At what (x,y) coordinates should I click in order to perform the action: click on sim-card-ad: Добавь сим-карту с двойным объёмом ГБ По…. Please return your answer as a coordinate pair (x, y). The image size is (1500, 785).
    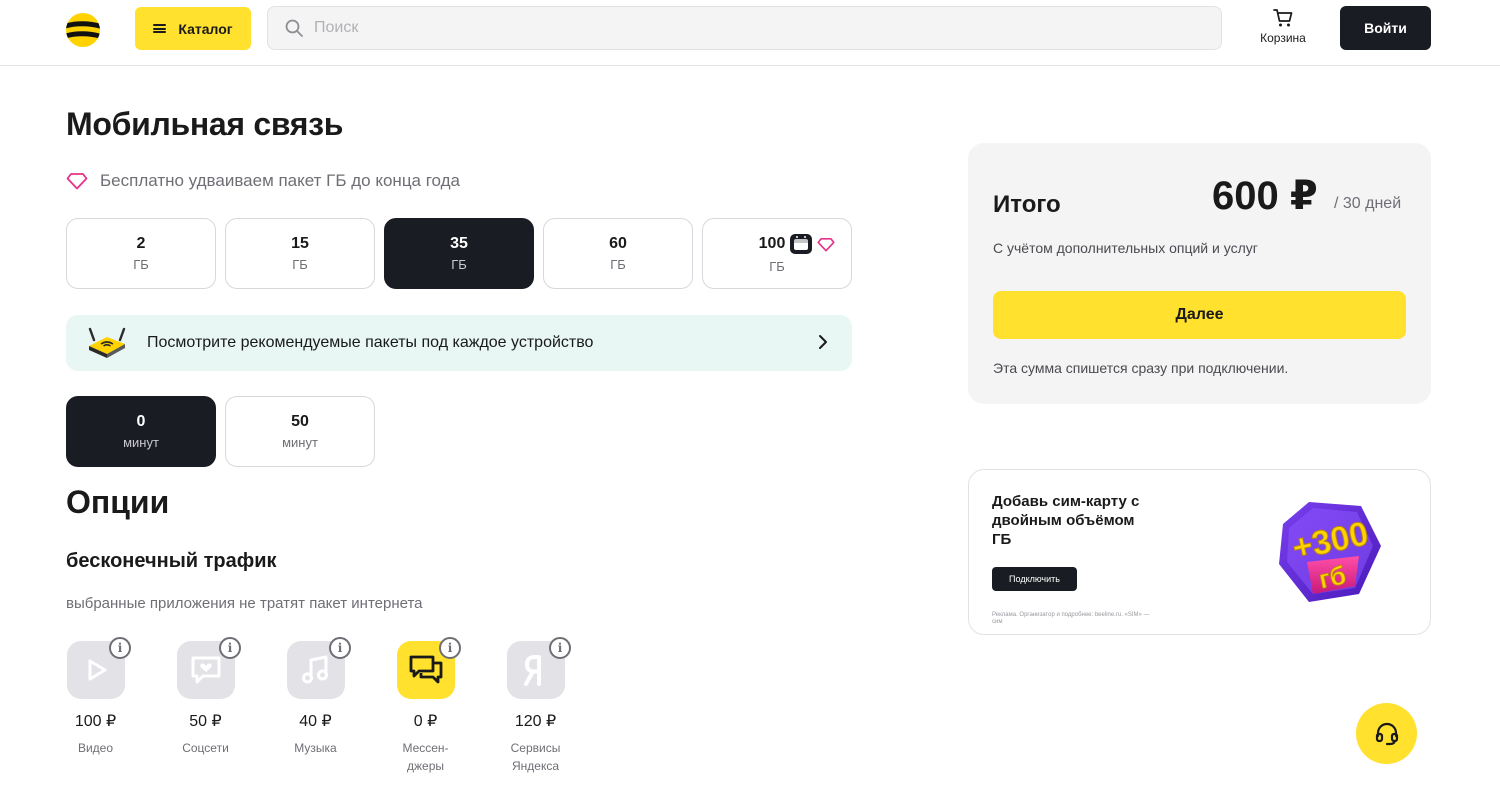
    Looking at the image, I should click on (1199, 552).